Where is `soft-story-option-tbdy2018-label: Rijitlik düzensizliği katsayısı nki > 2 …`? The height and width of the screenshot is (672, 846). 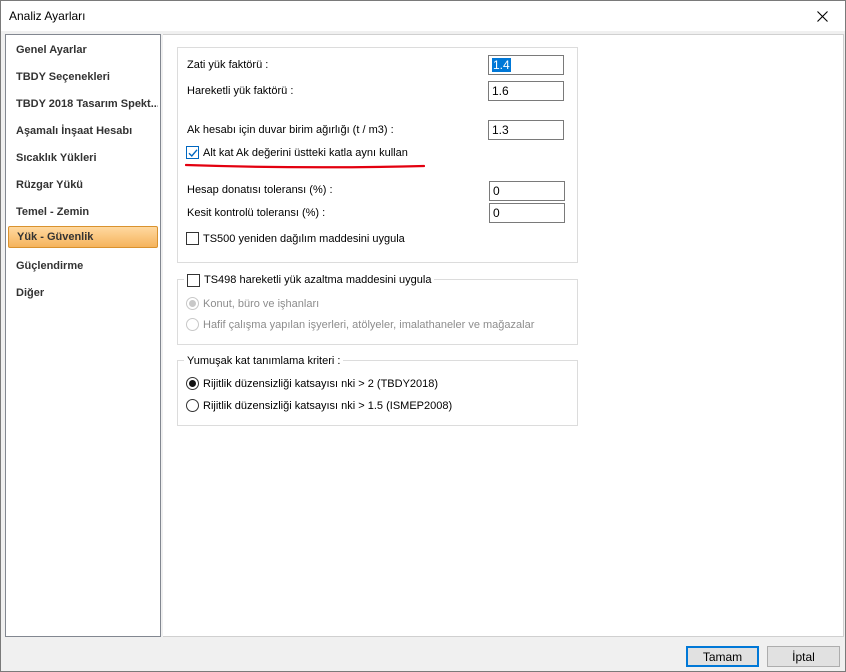
soft-story-option-tbdy2018-label: Rijitlik düzensizliği katsayısı nki > 2 … is located at coordinates (321, 383).